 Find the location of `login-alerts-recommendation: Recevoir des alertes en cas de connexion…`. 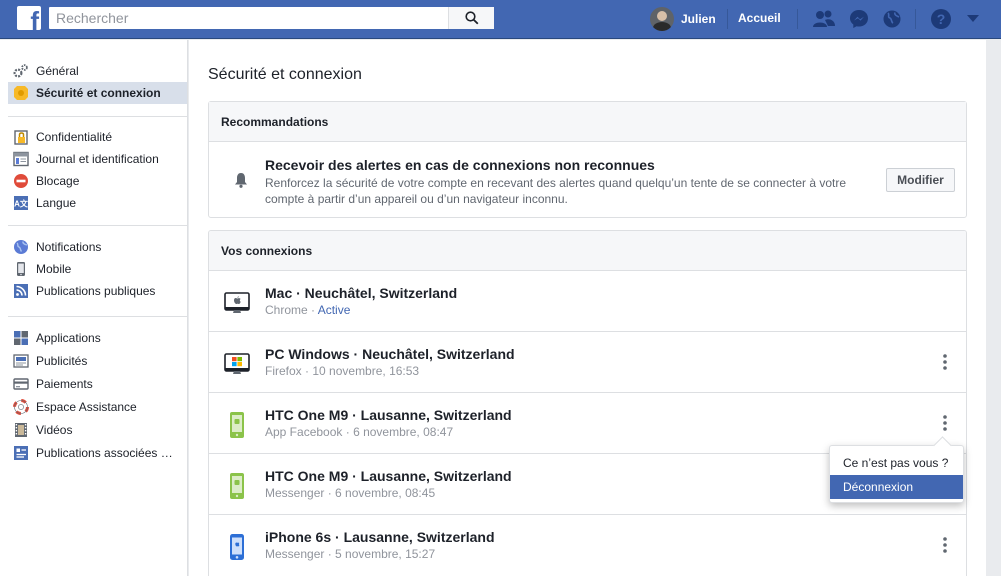

login-alerts-recommendation: Recevoir des alertes en cas de connexion… is located at coordinates (587, 179).